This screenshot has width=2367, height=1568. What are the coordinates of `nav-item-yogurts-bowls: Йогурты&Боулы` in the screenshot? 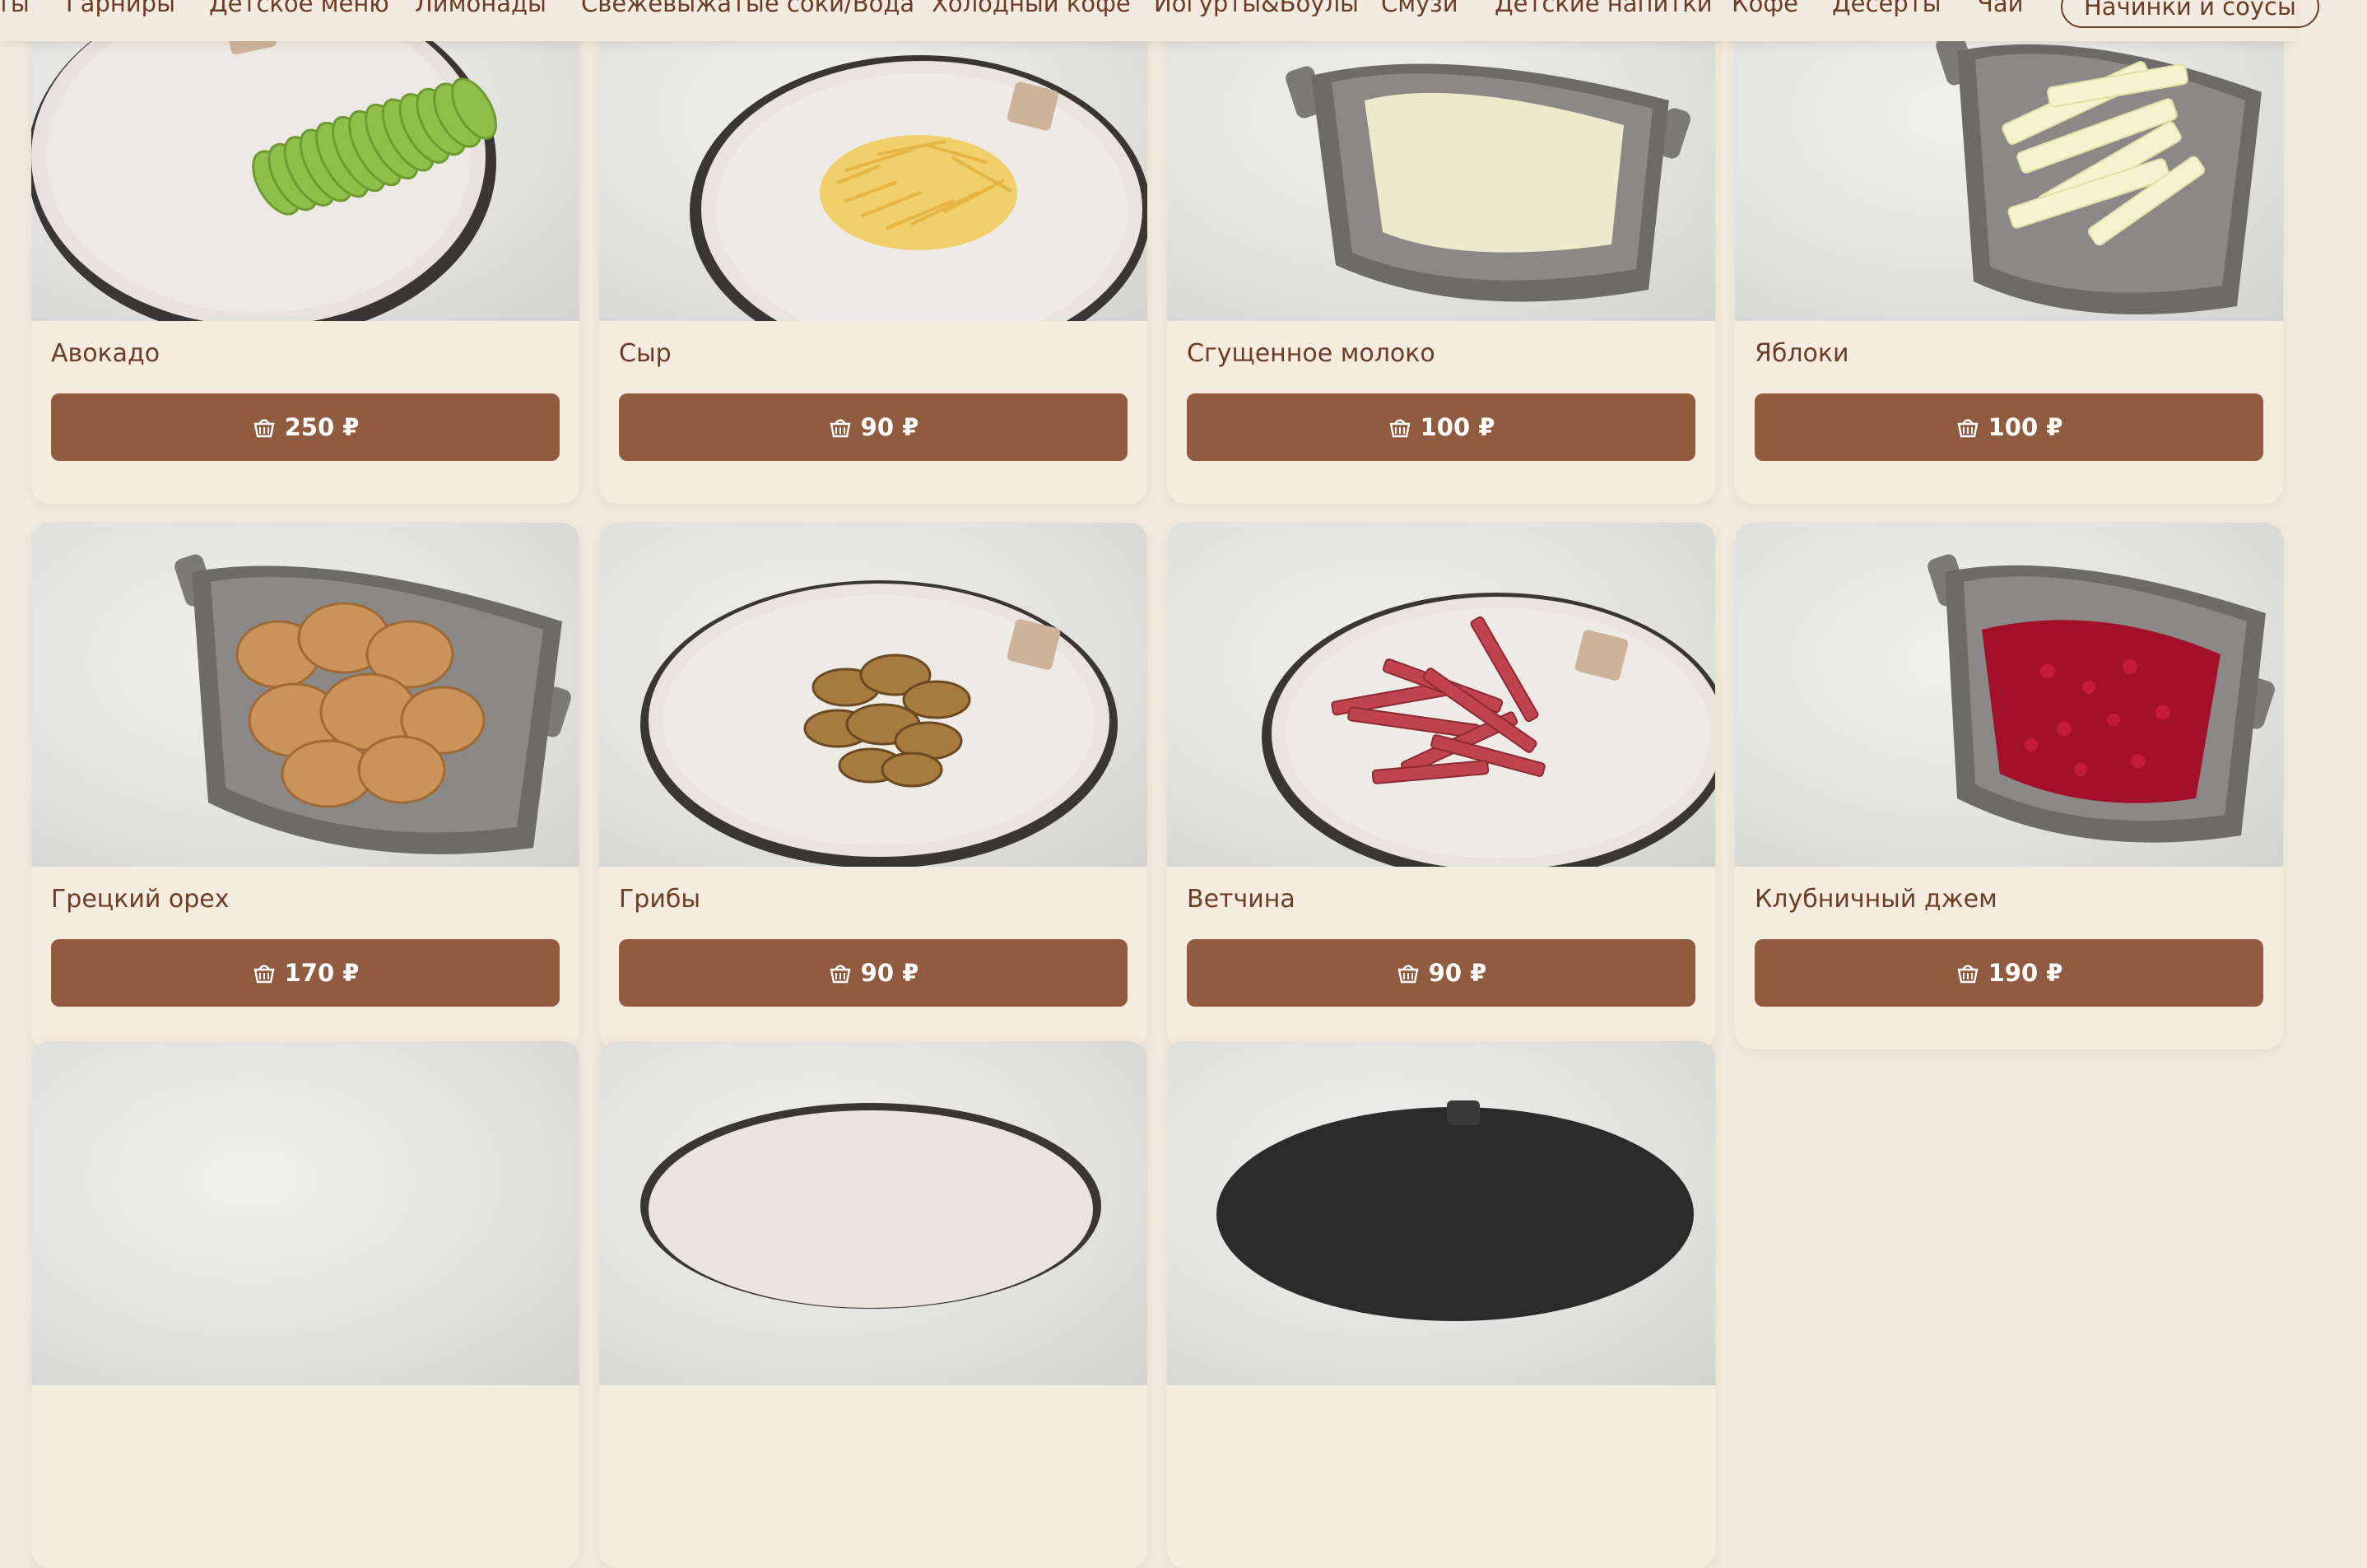 It's located at (1256, 10).